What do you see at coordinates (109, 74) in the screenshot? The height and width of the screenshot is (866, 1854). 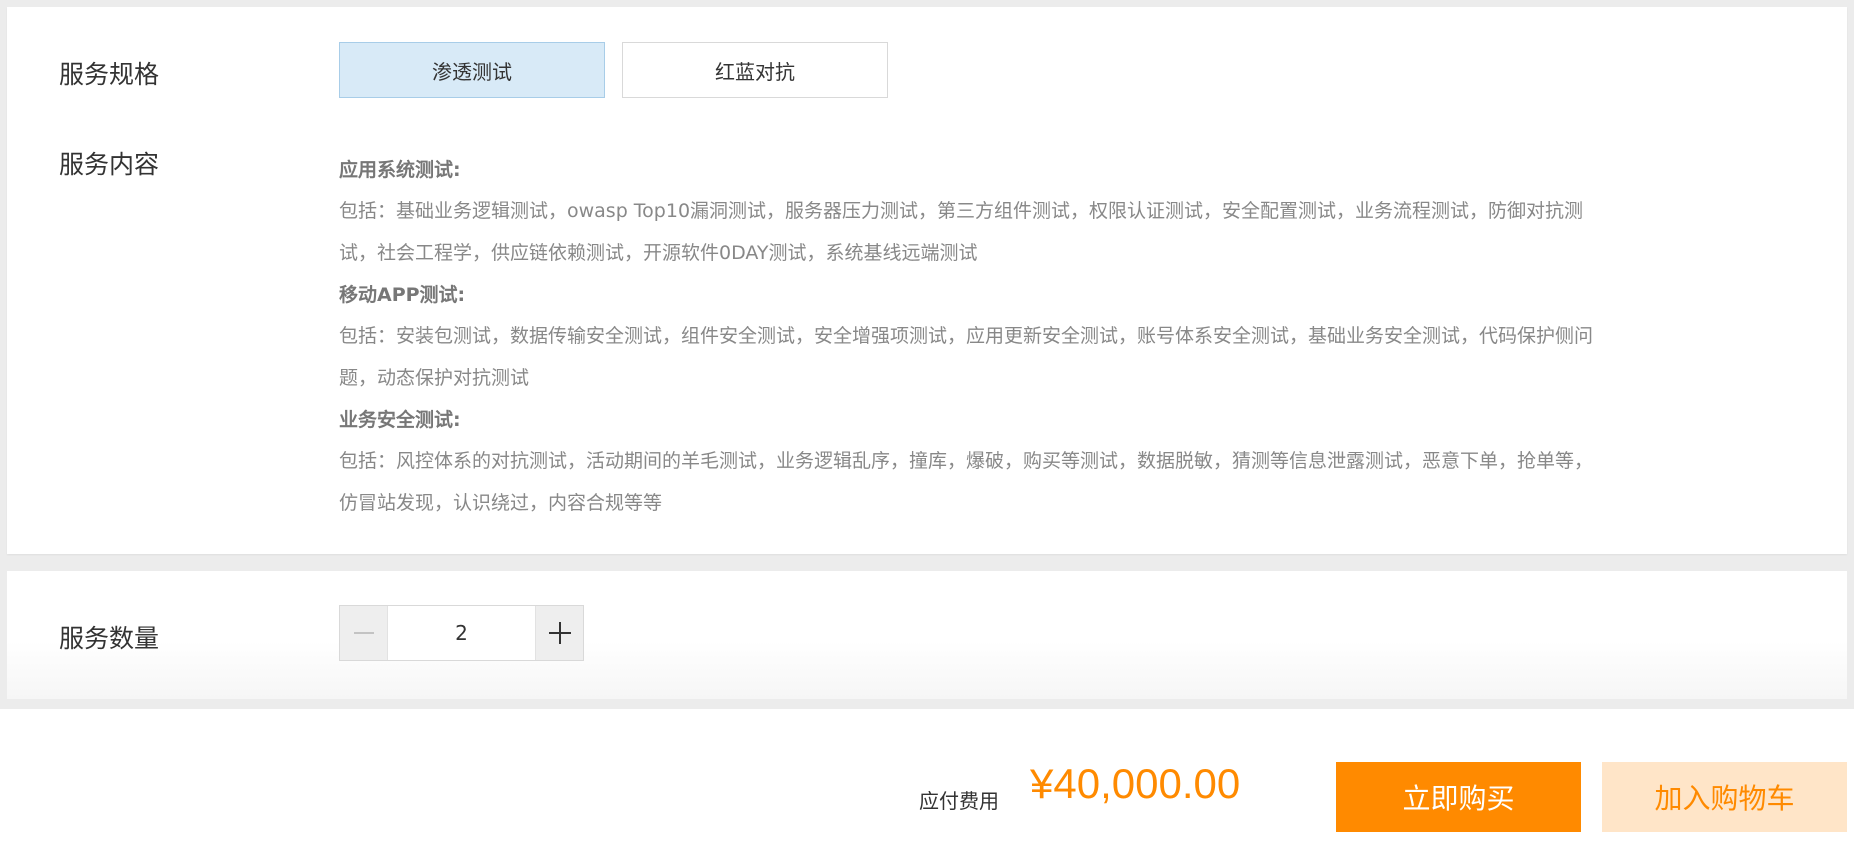 I see `spec-label: 服务规格` at bounding box center [109, 74].